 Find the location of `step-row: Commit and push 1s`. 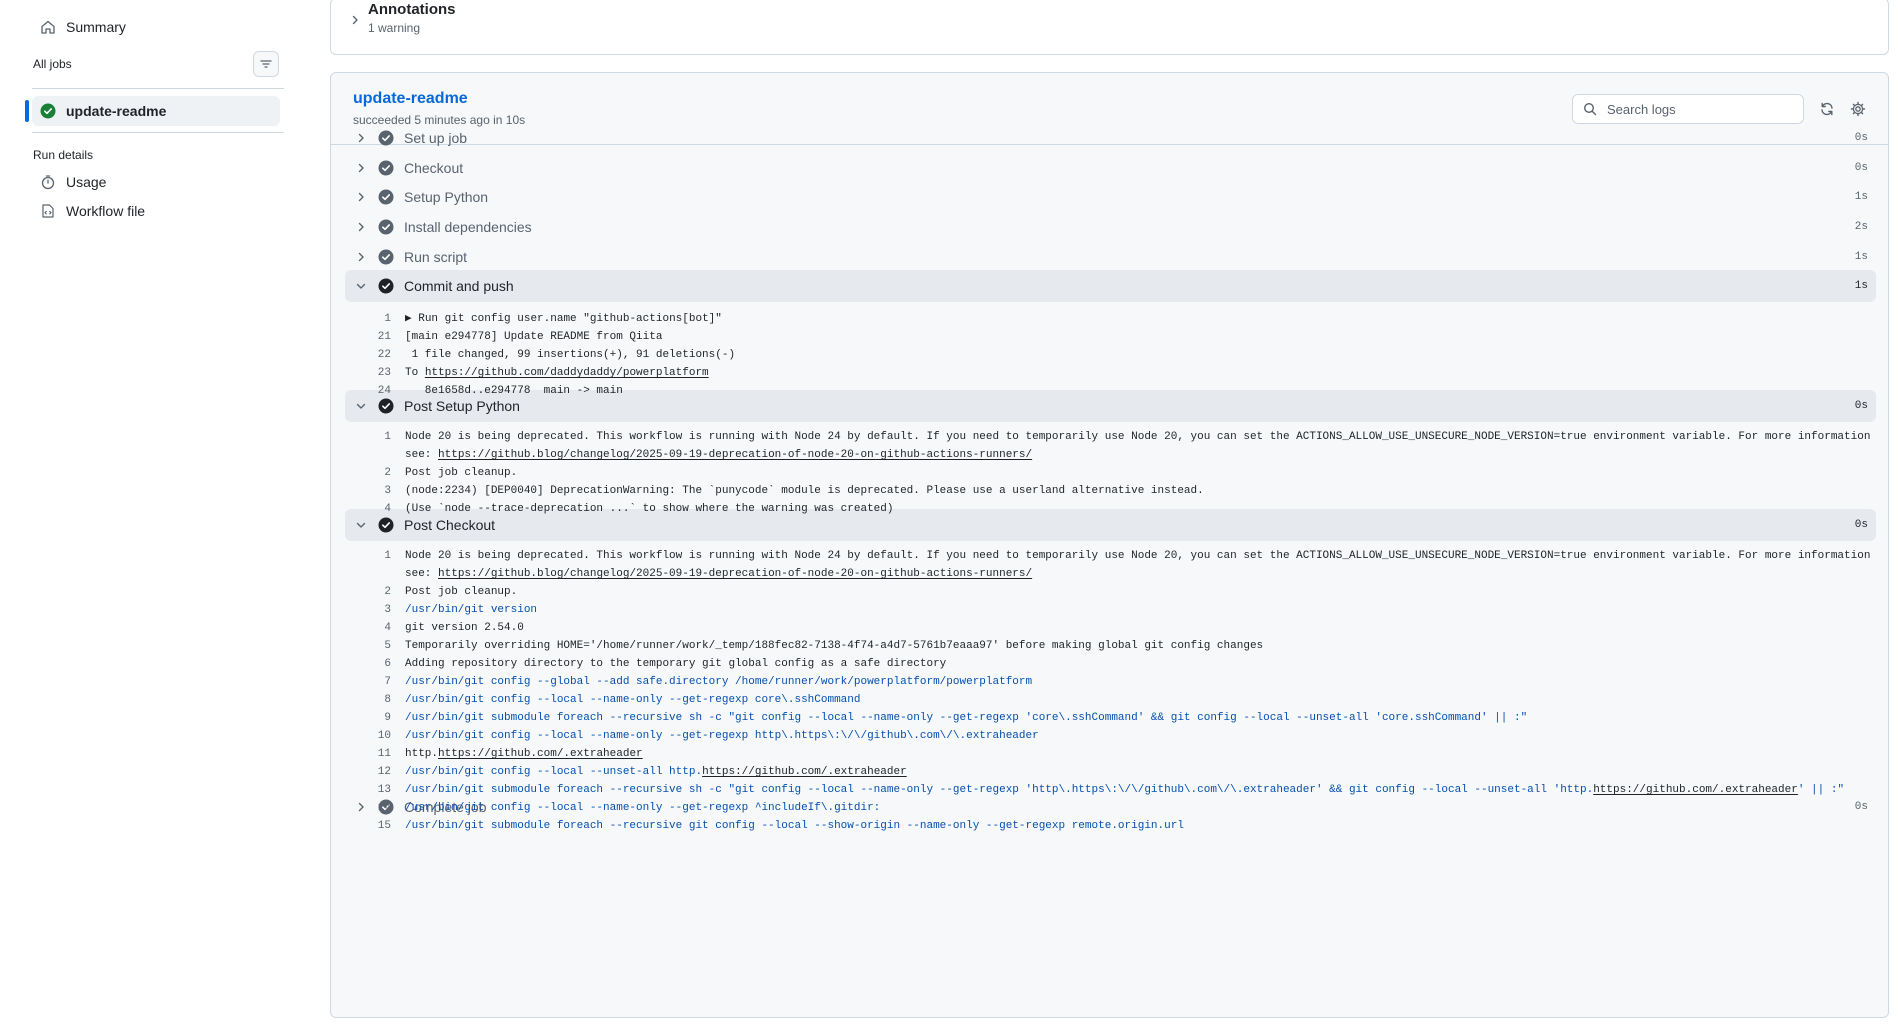

step-row: Commit and push 1s is located at coordinates (1110, 286).